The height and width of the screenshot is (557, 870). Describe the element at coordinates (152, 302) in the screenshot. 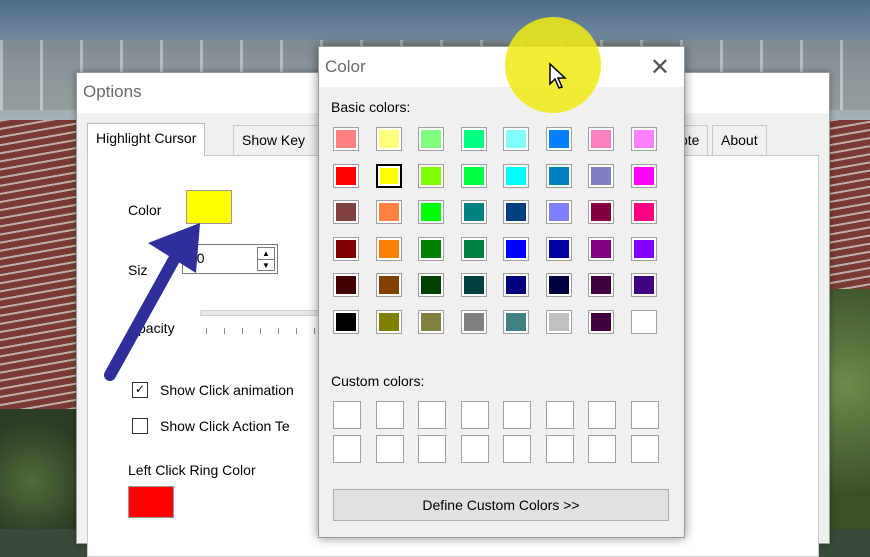

I see `annotation-arrow-icon` at that location.